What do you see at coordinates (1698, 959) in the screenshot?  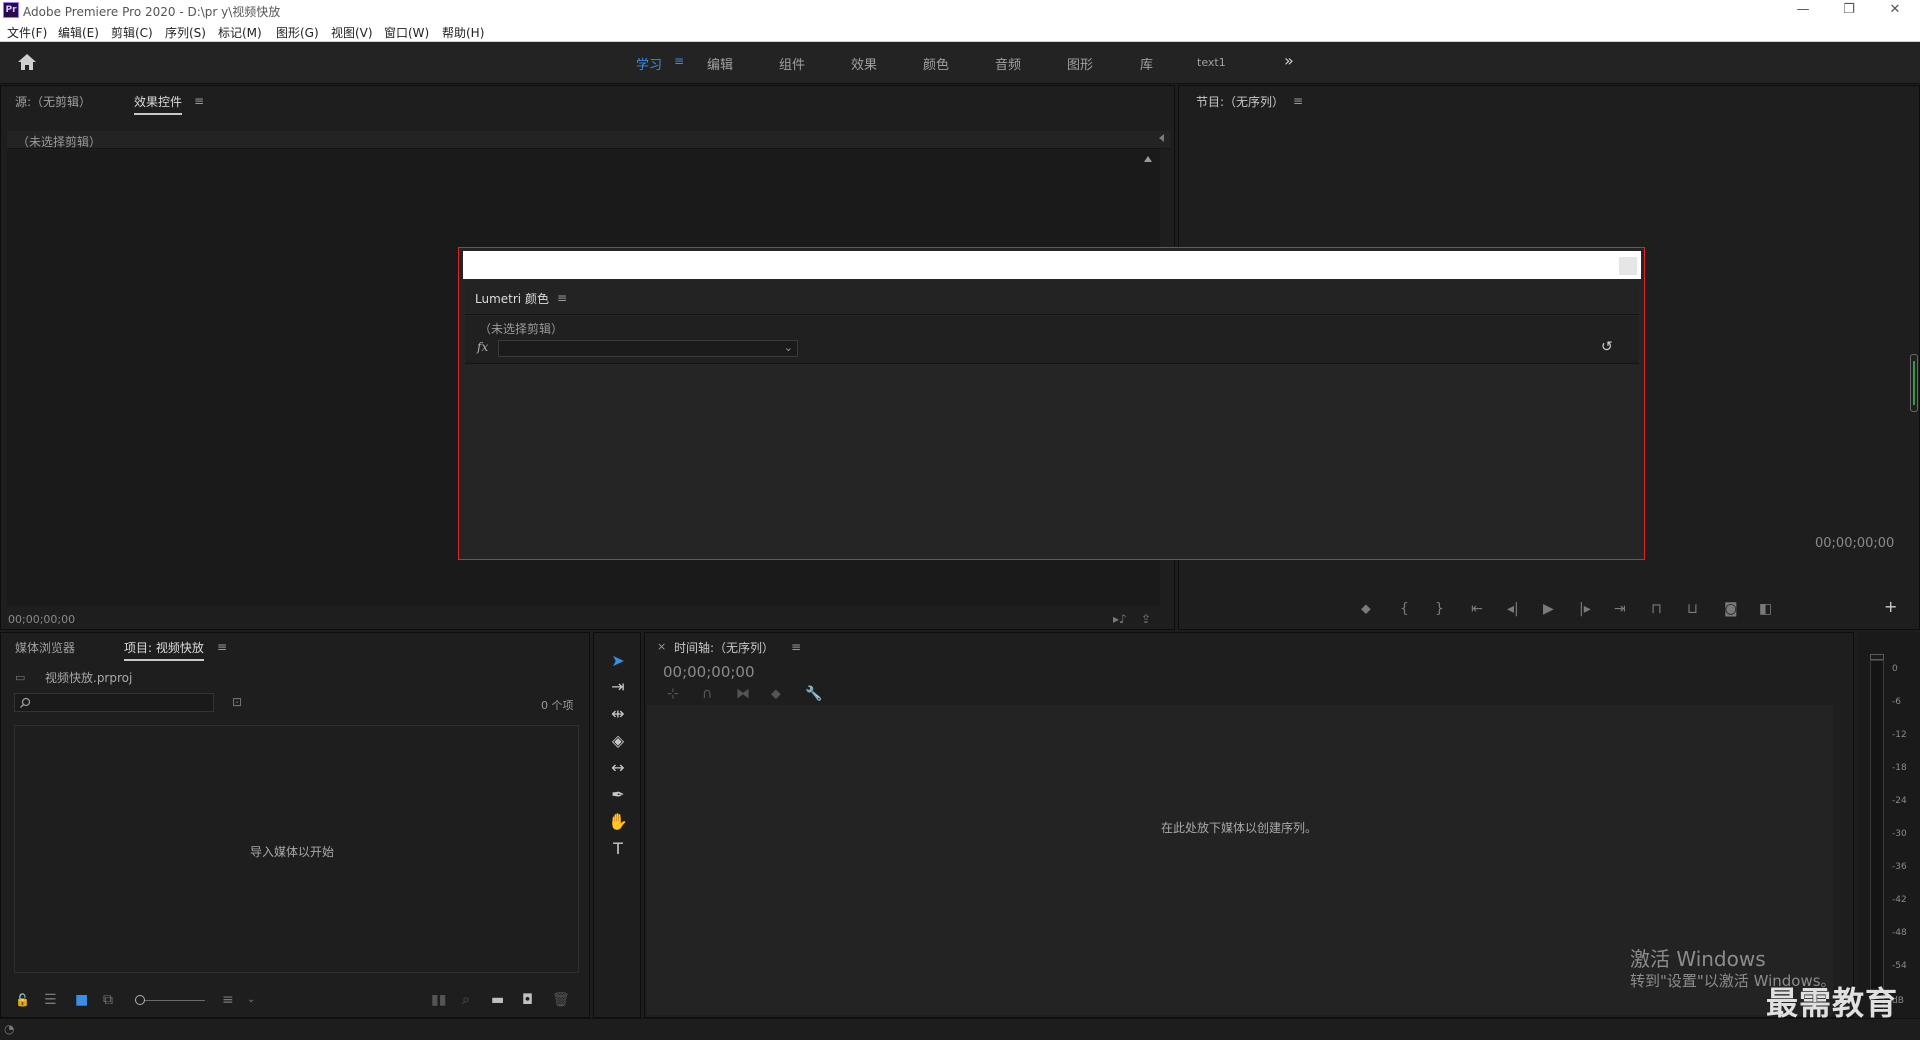 I see `activate-windows-title: 激活 Windows` at bounding box center [1698, 959].